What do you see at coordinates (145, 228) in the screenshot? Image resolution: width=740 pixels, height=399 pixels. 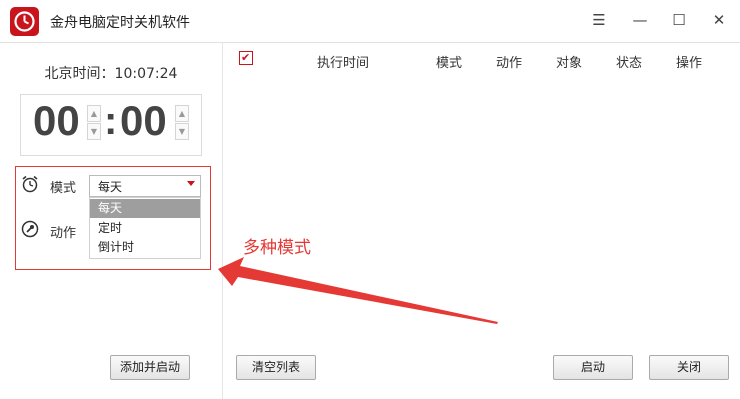 I see `mode-option-scheduled: 定时` at bounding box center [145, 228].